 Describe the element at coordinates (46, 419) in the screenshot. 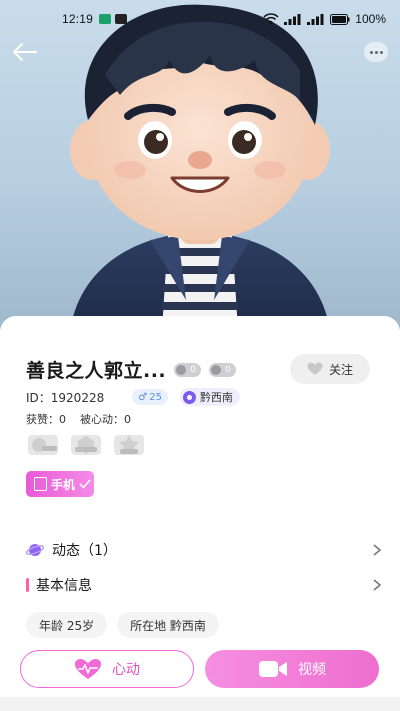

I see `likes-count: 获赞：0` at that location.